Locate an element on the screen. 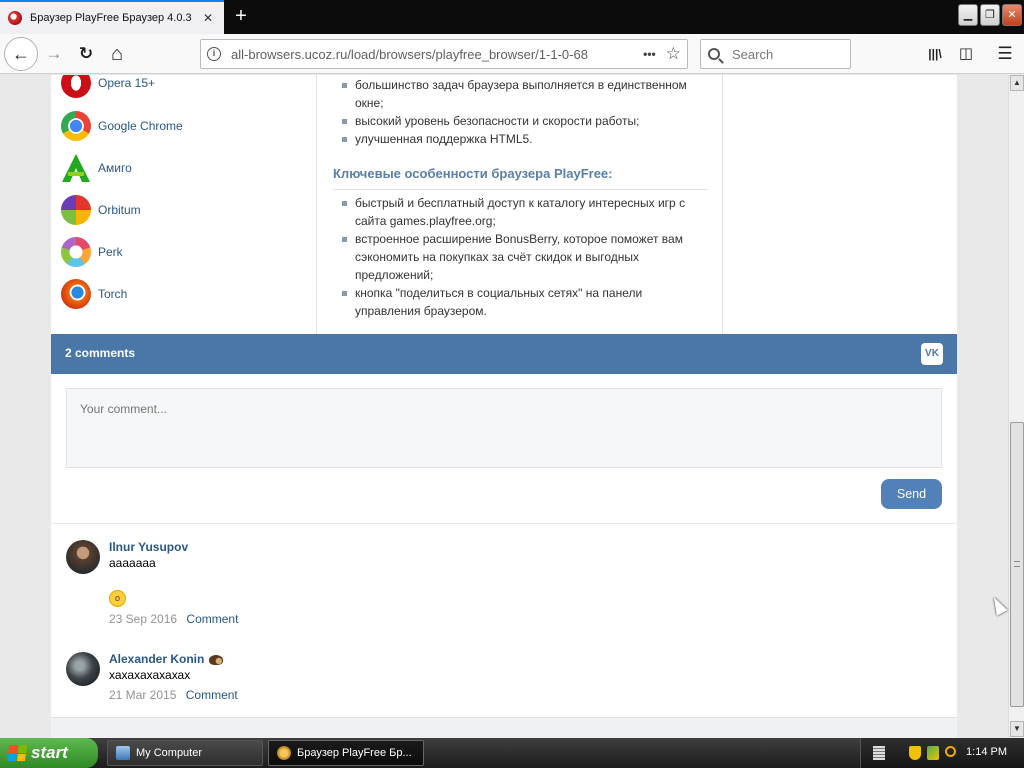  site-info-icon: i is located at coordinates (214, 54).